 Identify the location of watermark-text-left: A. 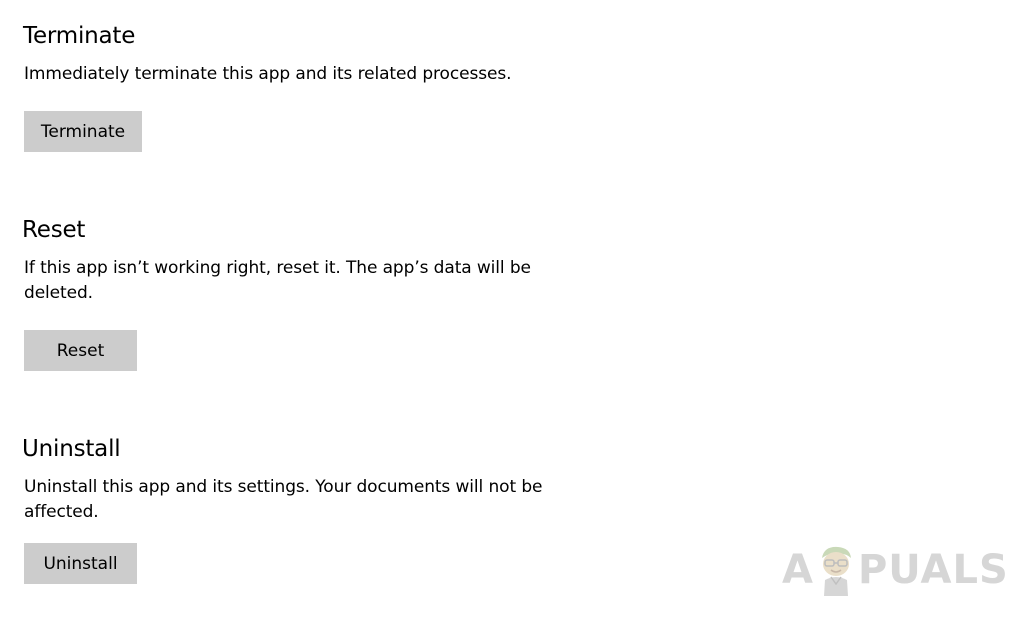
(798, 570).